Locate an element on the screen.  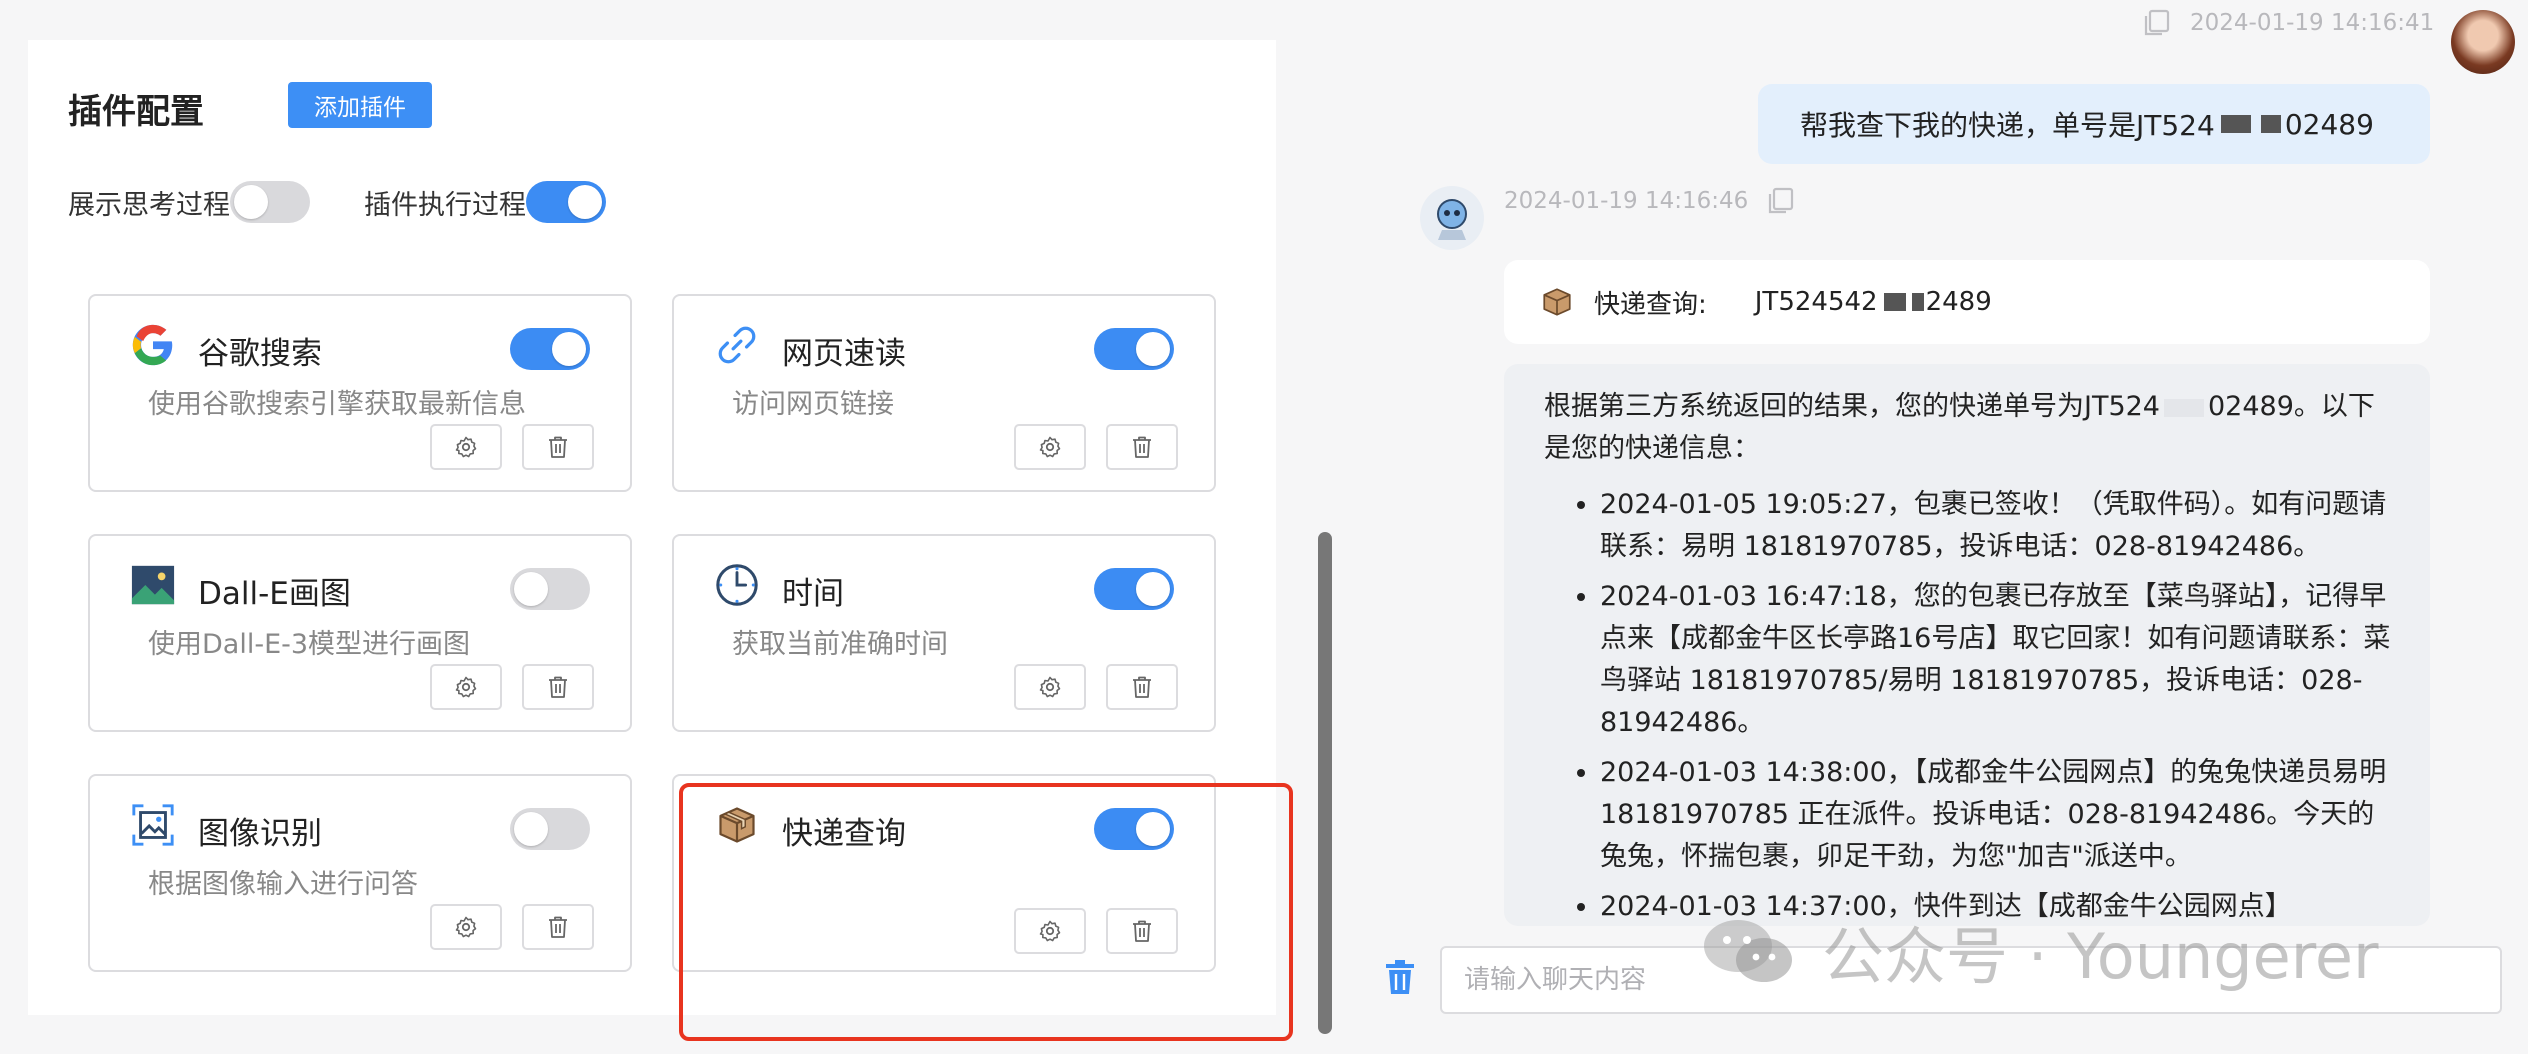
tool-call-bubble: 快递查询: JT524542 2489 is located at coordinates (1967, 302).